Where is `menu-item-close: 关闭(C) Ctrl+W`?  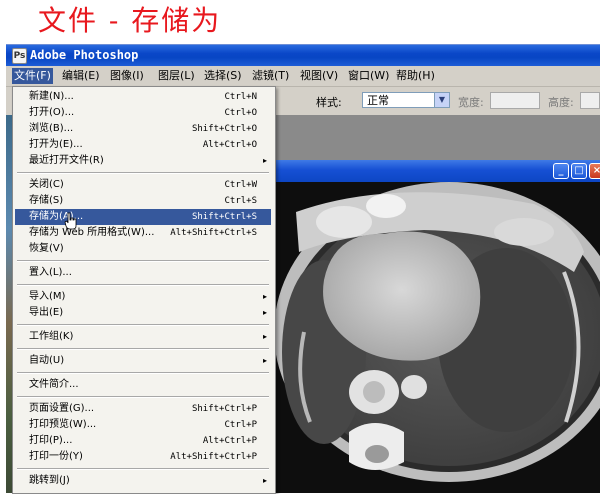
menu-item-close: 关闭(C) Ctrl+W is located at coordinates (143, 185).